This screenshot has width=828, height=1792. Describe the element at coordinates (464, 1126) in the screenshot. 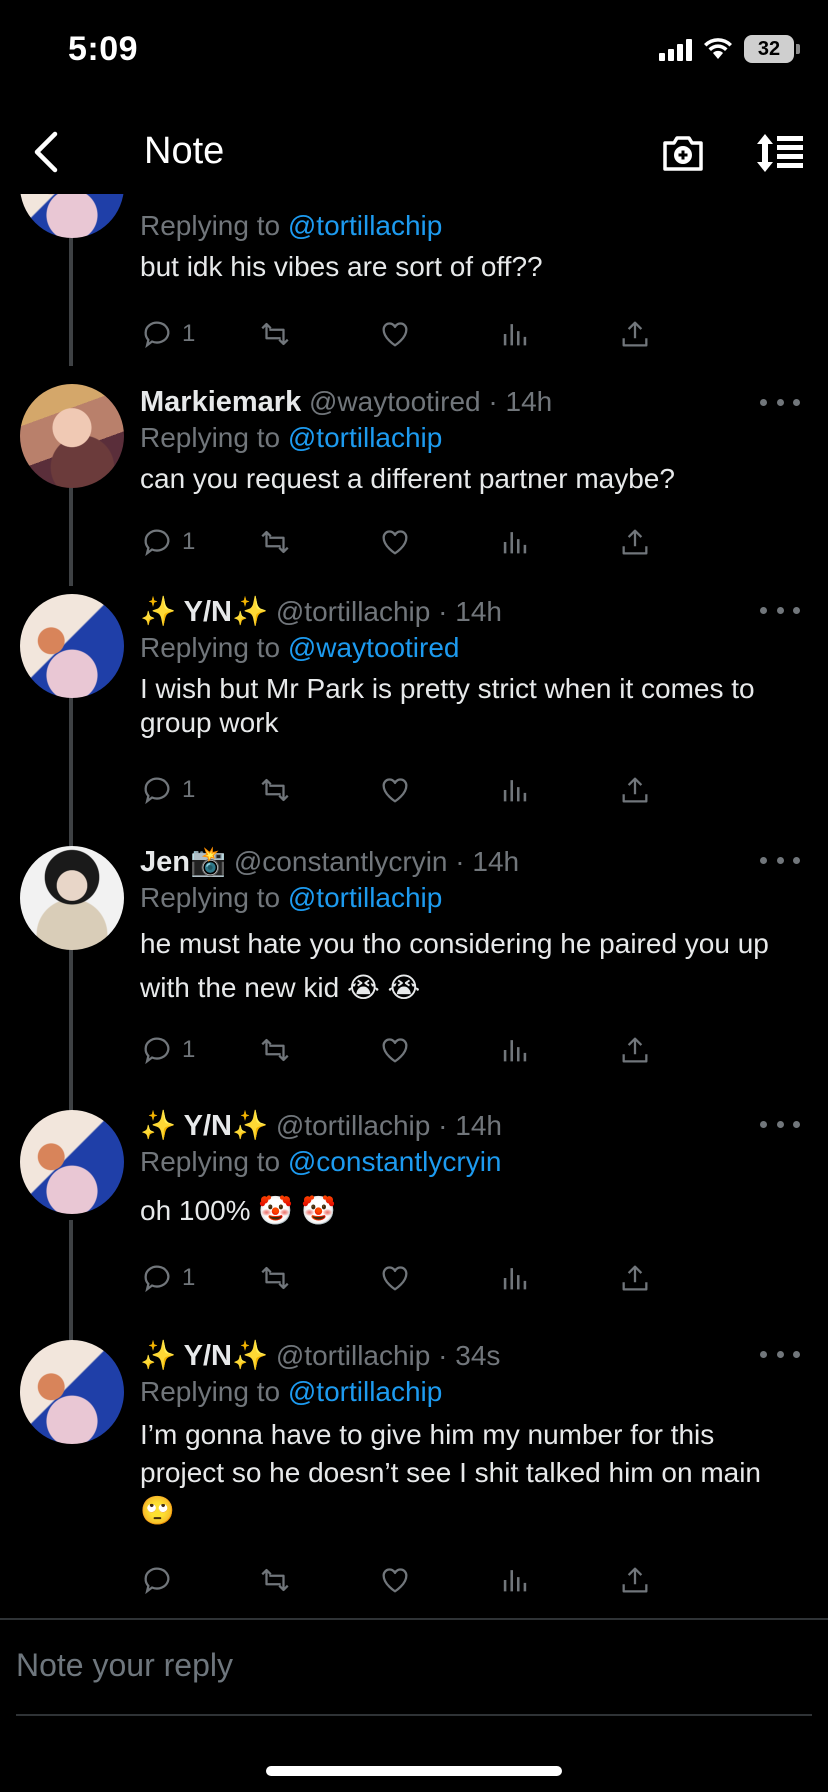

I see `reply-header: ✨ Y/N✨ @tortillachip · 14h` at that location.